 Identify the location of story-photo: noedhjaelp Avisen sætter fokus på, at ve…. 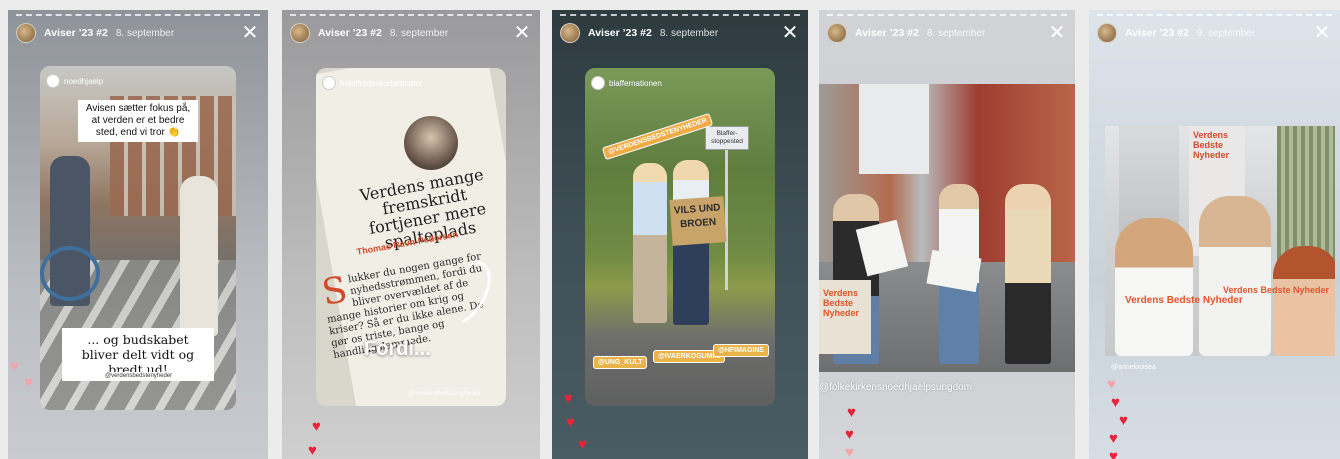
(138, 238).